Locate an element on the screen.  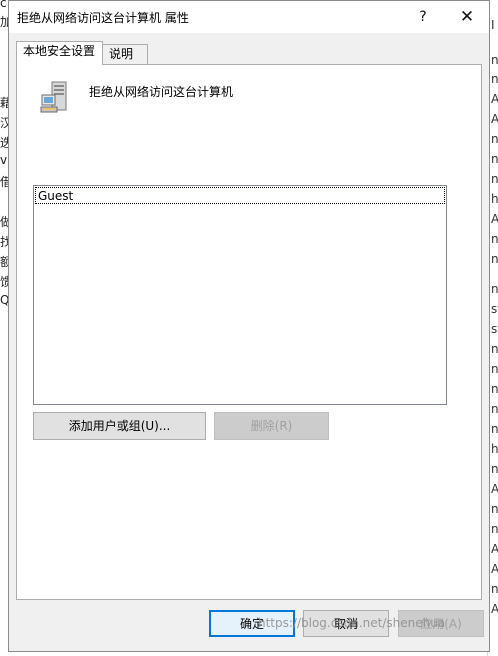
watermark: https://blog.csdn.net/shenehua is located at coordinates (352, 623).